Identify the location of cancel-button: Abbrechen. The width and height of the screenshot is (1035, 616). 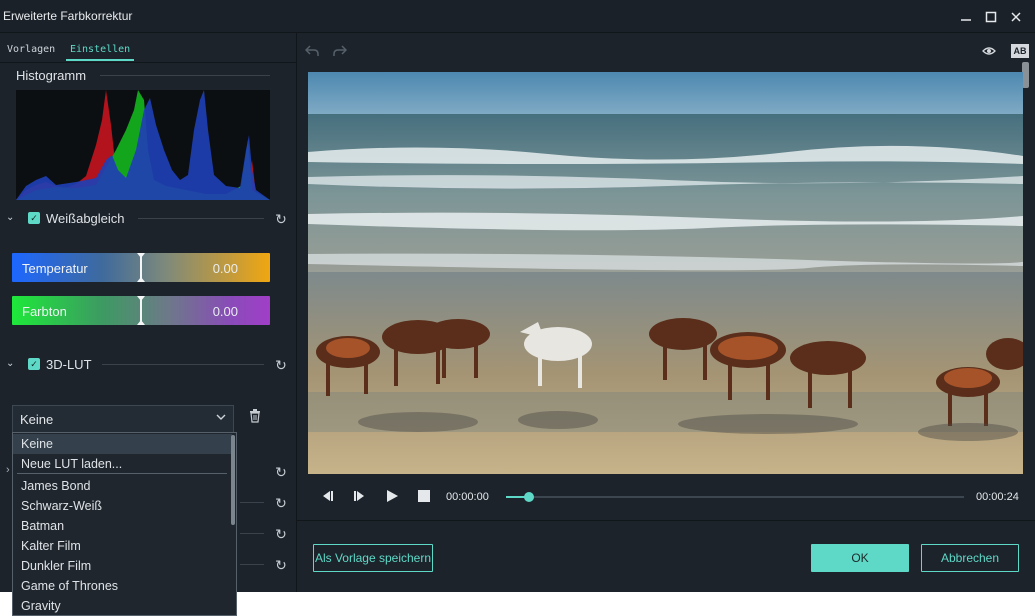
(970, 558).